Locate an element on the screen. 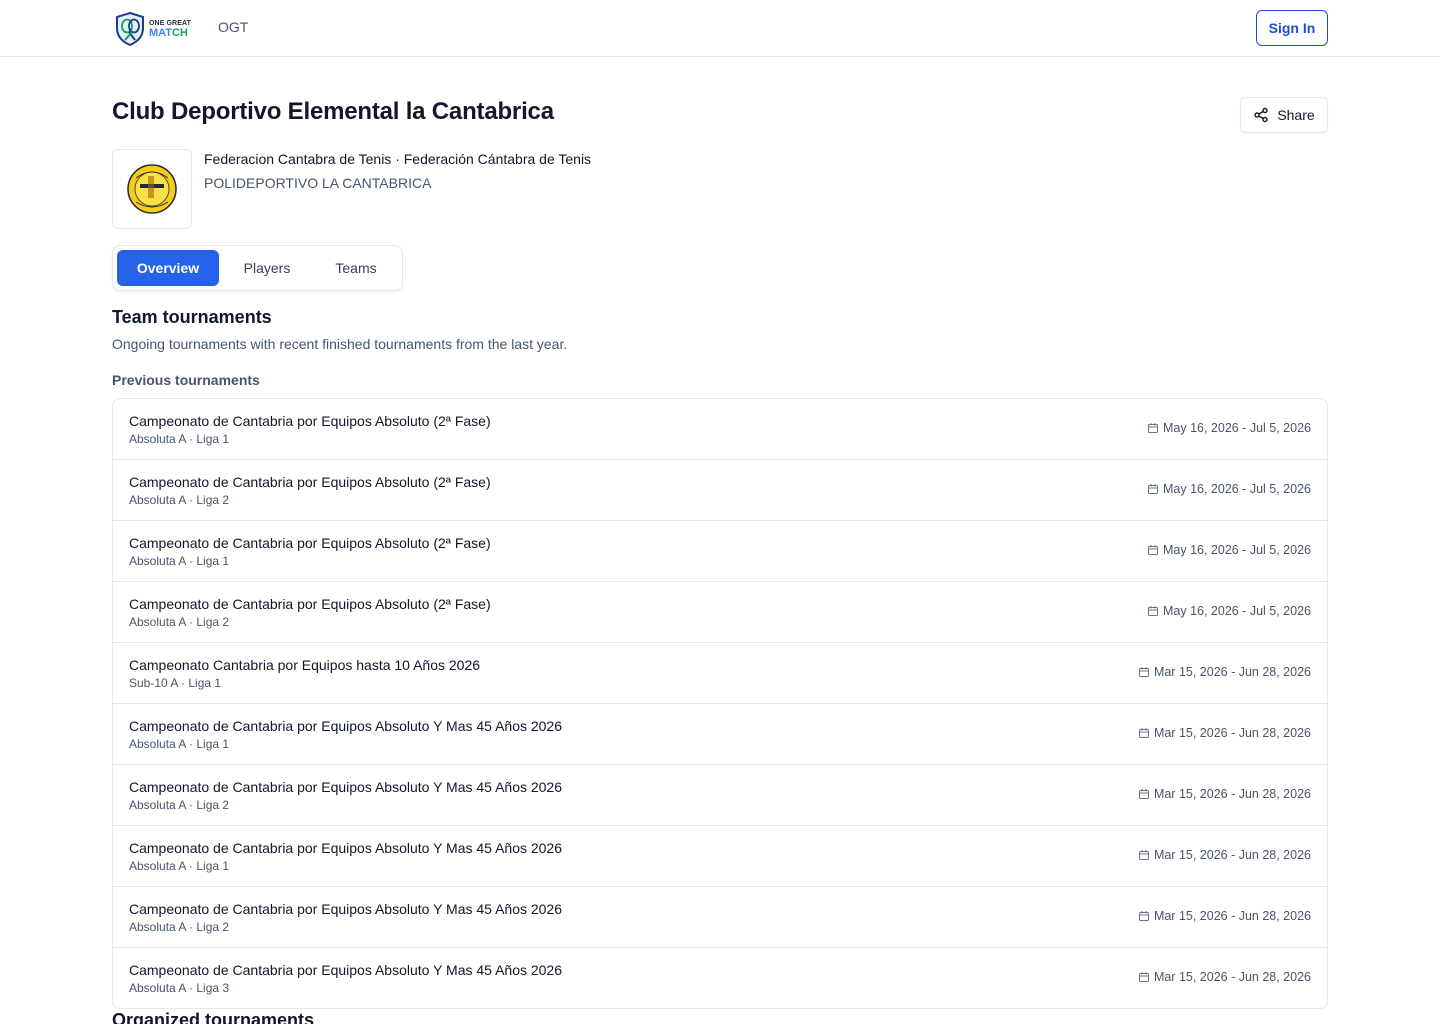 This screenshot has height=1024, width=1440. share-button: Share is located at coordinates (1284, 115).